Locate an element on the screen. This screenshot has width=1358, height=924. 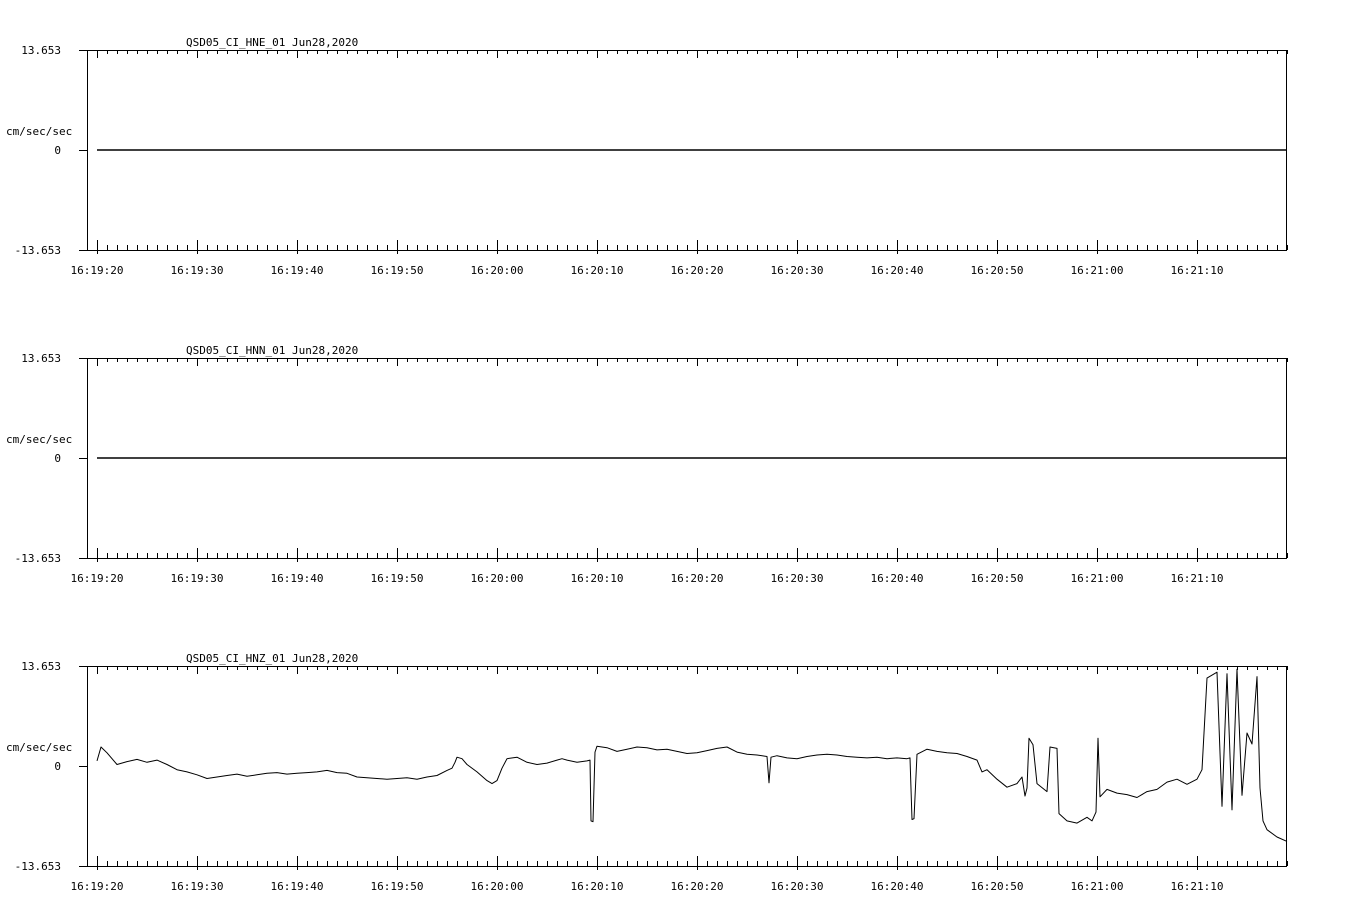
channel-title: QSD05_CI_HNN_01 Jun28,2020 is located at coordinates (272, 350).